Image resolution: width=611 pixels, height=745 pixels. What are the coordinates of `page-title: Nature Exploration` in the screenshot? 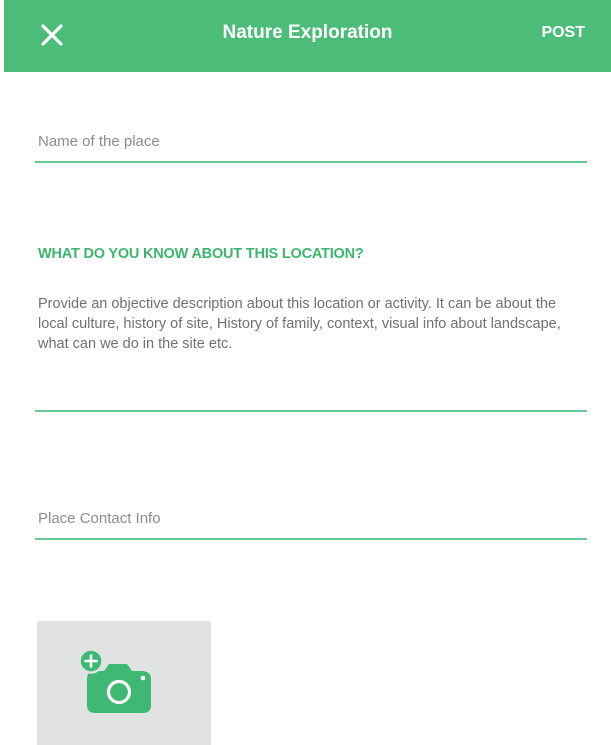 It's located at (307, 32).